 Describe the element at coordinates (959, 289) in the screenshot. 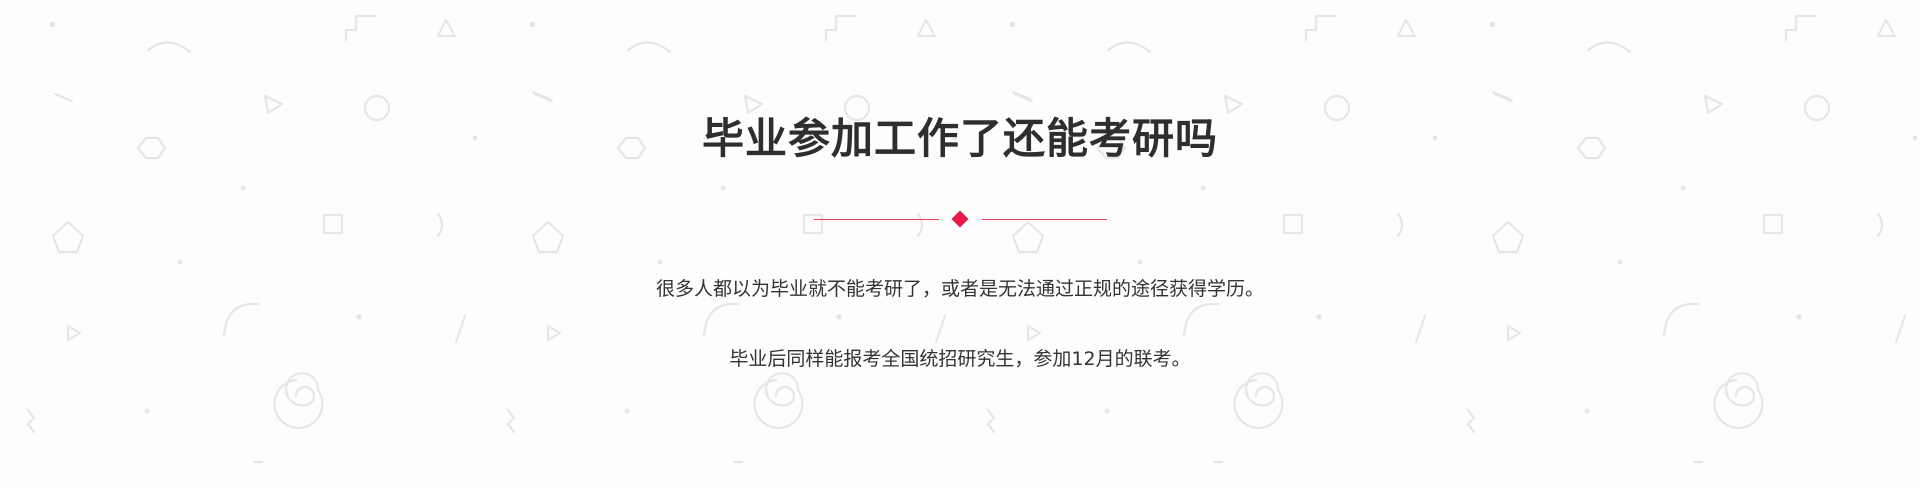

I see `intro-paragraph: 很多人都以为毕业就不能考研了，或者是无法通过正规的途径获得学历。` at that location.